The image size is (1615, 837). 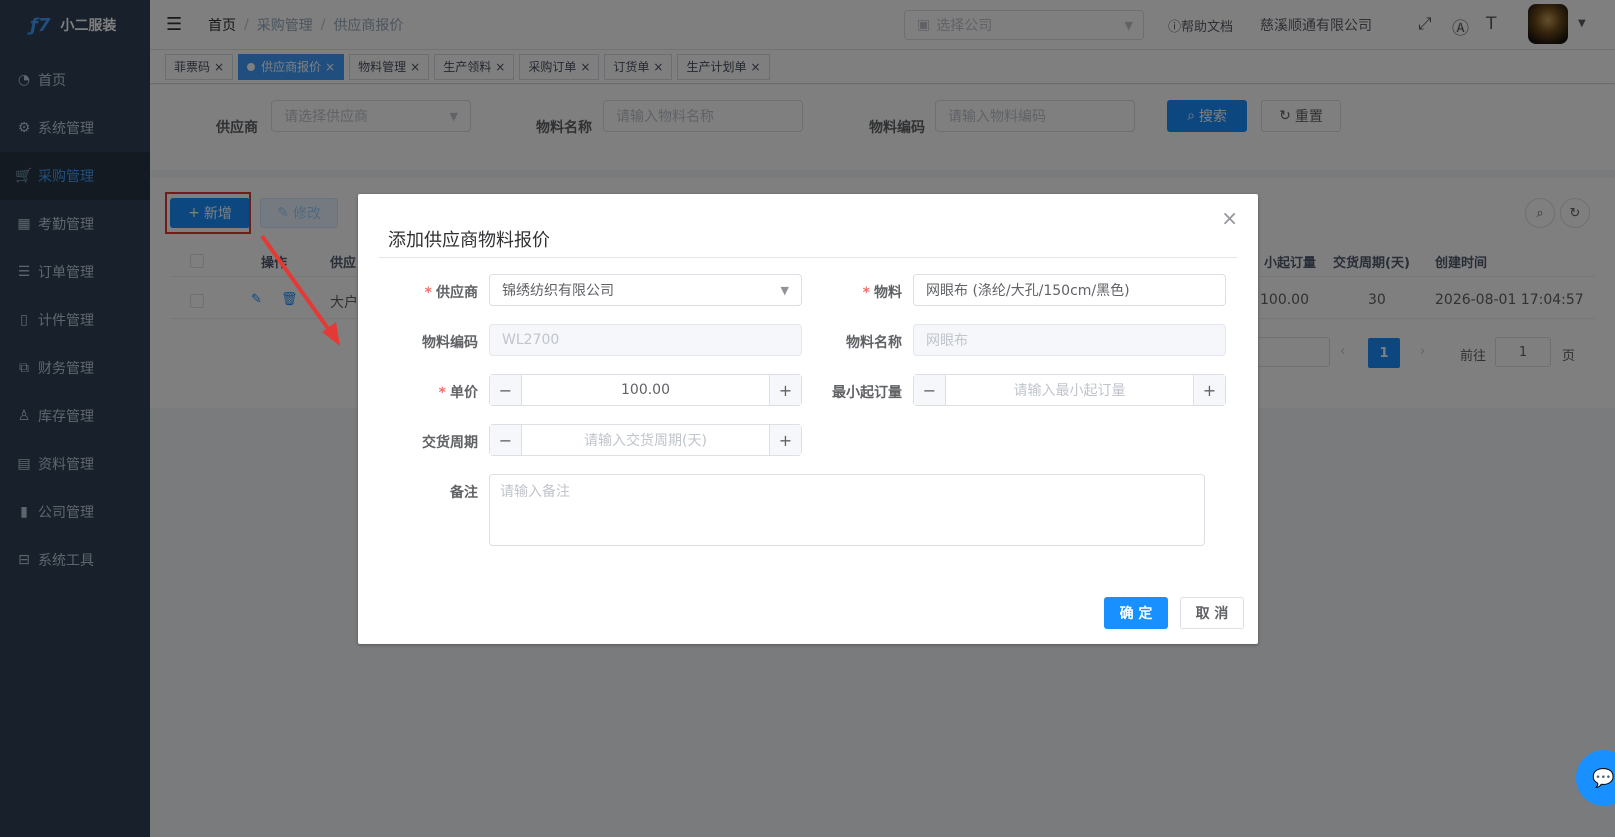 What do you see at coordinates (645, 340) in the screenshot?
I see `material-code-field: WL2700` at bounding box center [645, 340].